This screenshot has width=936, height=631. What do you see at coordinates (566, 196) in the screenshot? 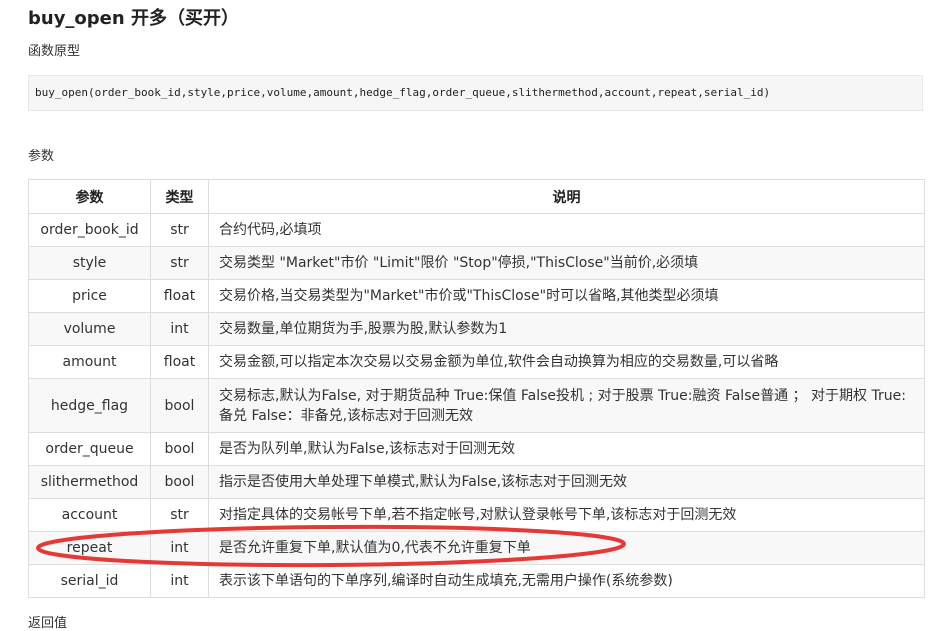
I see `header-desc: 说明` at bounding box center [566, 196].